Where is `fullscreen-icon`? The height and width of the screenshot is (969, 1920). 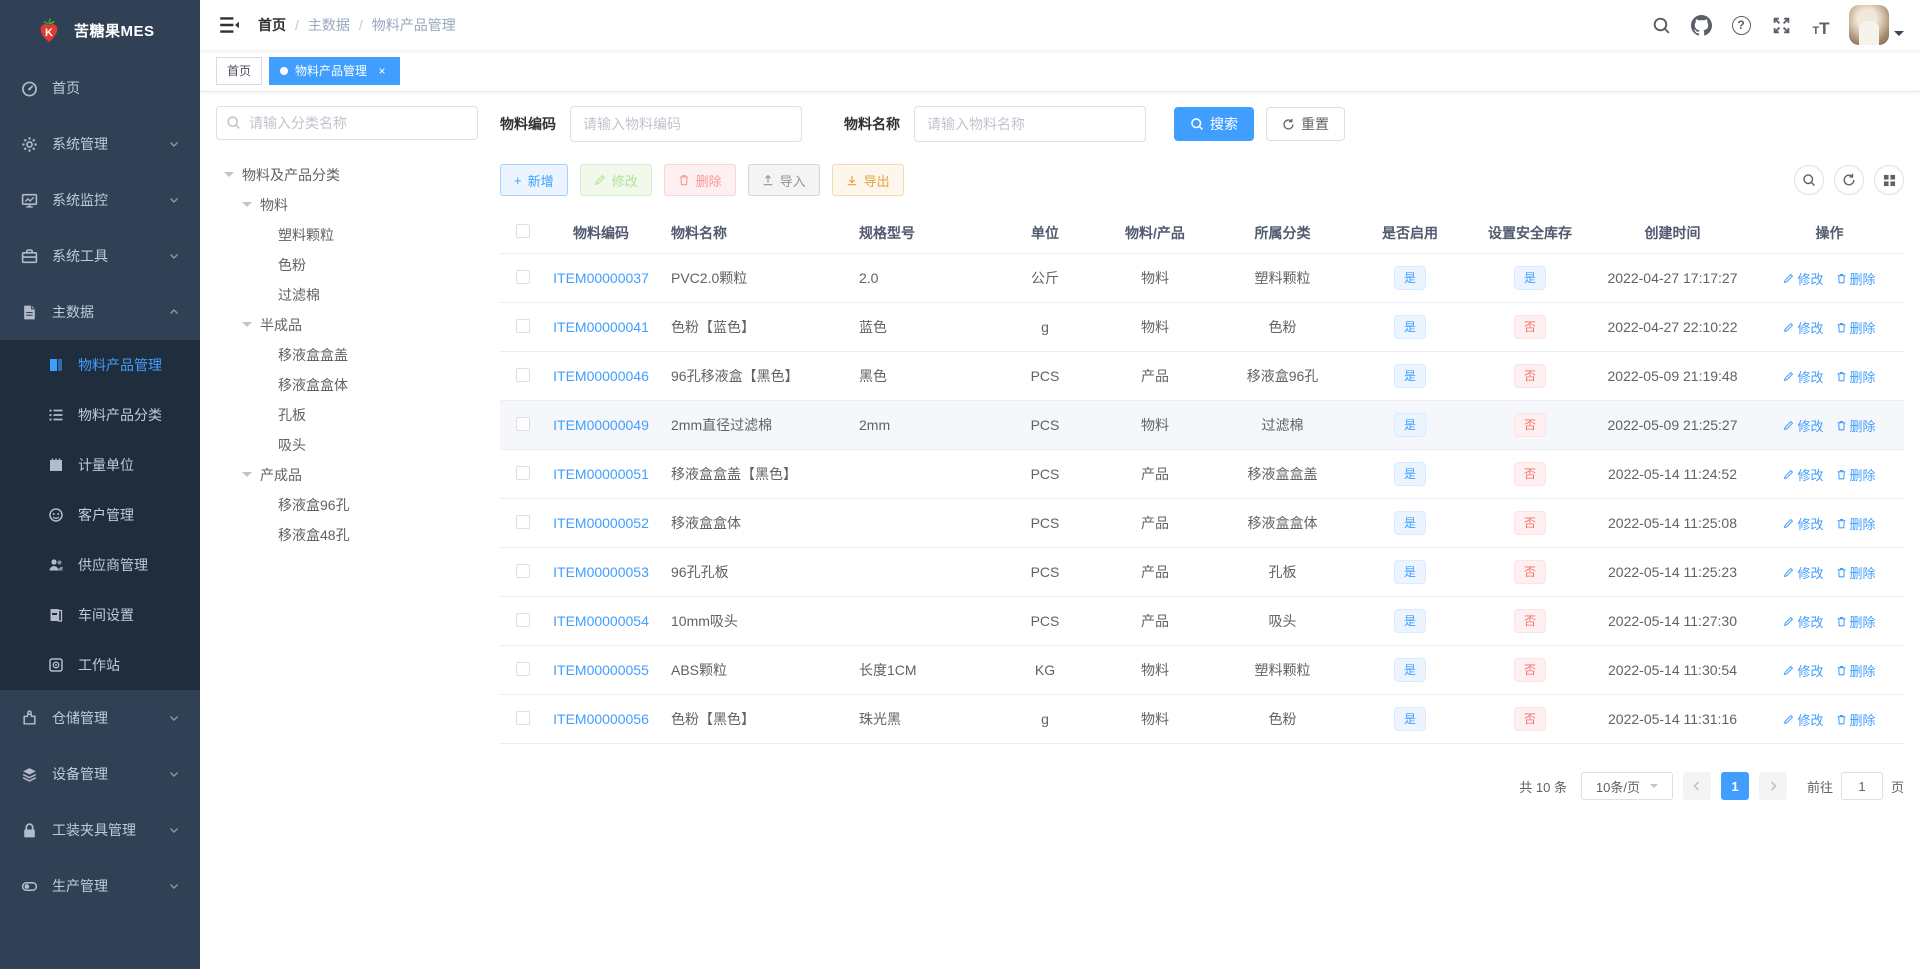 fullscreen-icon is located at coordinates (1781, 25).